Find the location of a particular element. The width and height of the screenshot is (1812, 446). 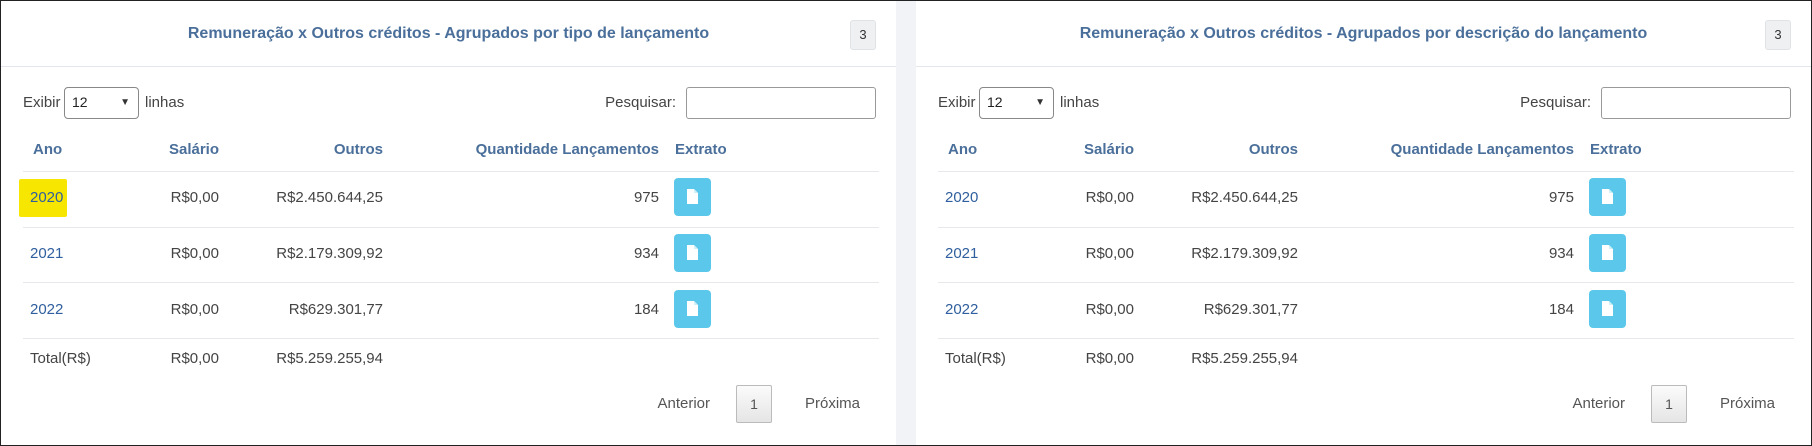

panel-divider is located at coordinates (906, 223).